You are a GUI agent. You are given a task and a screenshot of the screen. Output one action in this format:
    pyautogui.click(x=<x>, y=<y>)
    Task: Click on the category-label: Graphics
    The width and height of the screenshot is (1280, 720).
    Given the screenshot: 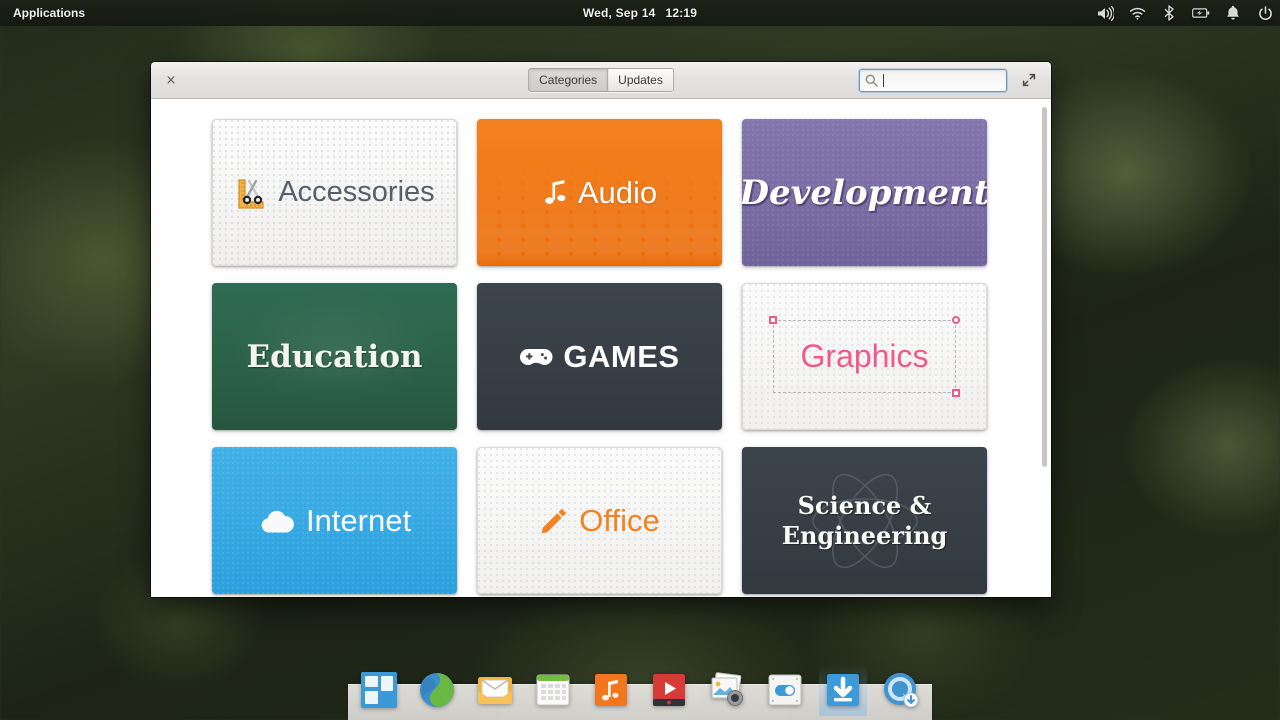 What is the action you would take?
    pyautogui.click(x=864, y=356)
    